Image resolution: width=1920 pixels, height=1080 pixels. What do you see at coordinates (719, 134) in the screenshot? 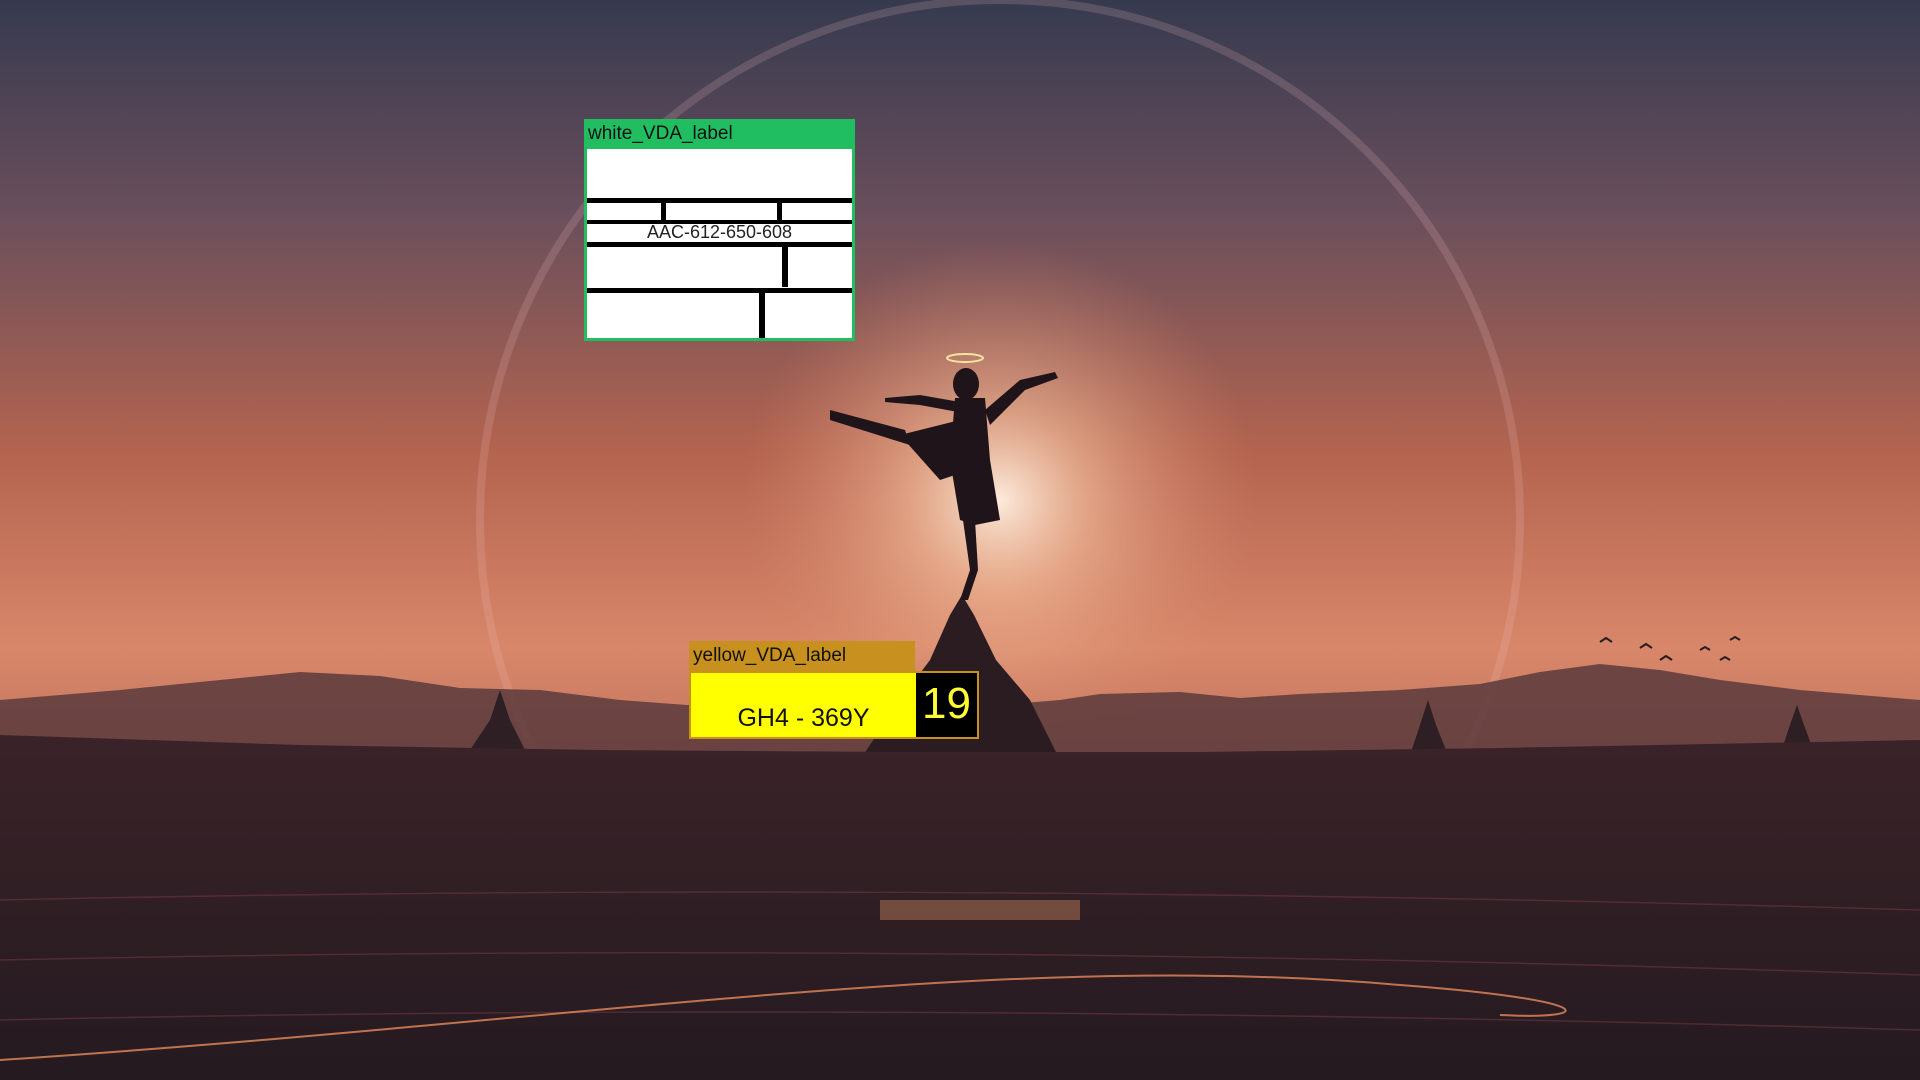
I see `white-label-title: white_VDA_label` at bounding box center [719, 134].